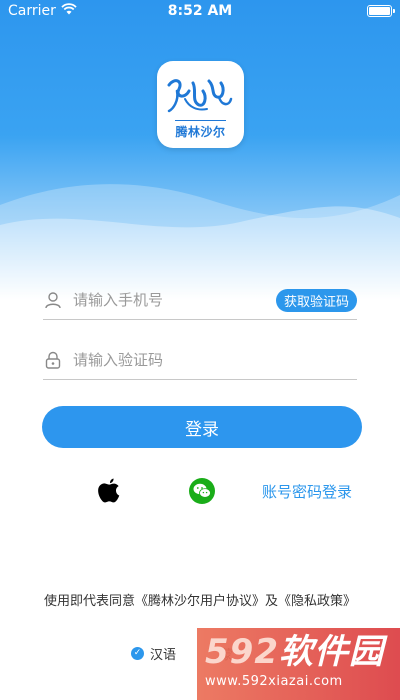  I want to click on wechat-icon, so click(202, 491).